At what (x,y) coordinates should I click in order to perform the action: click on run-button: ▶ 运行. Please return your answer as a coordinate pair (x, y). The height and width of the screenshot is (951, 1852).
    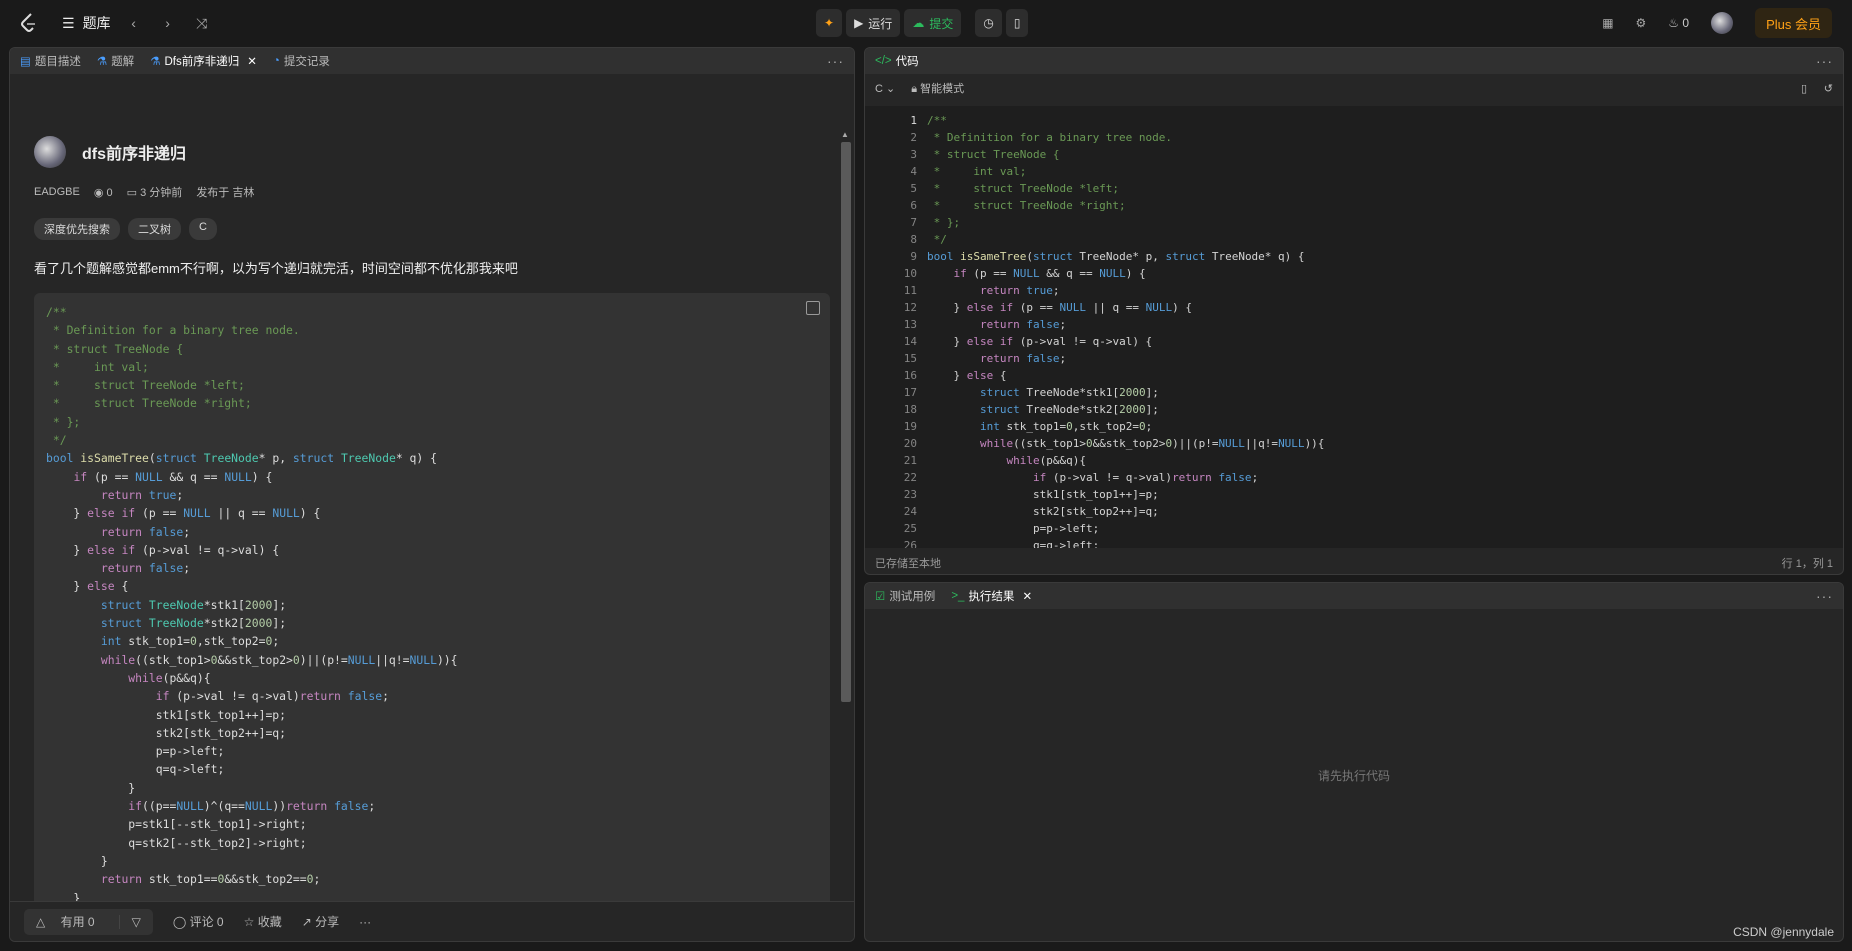
    Looking at the image, I should click on (873, 23).